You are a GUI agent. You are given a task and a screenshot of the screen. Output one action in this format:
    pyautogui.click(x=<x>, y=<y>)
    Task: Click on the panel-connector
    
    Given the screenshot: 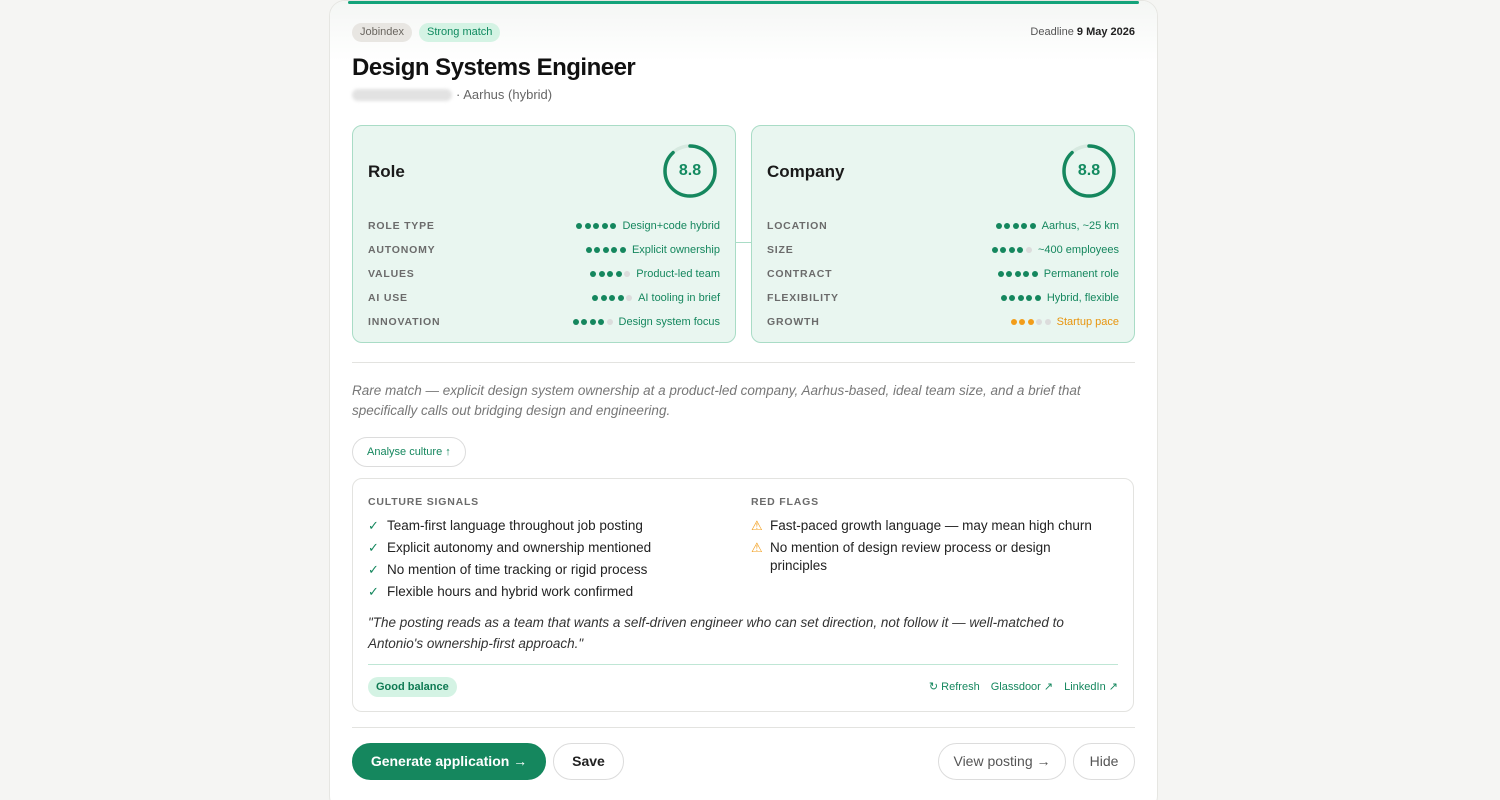 What is the action you would take?
    pyautogui.click(x=743, y=242)
    